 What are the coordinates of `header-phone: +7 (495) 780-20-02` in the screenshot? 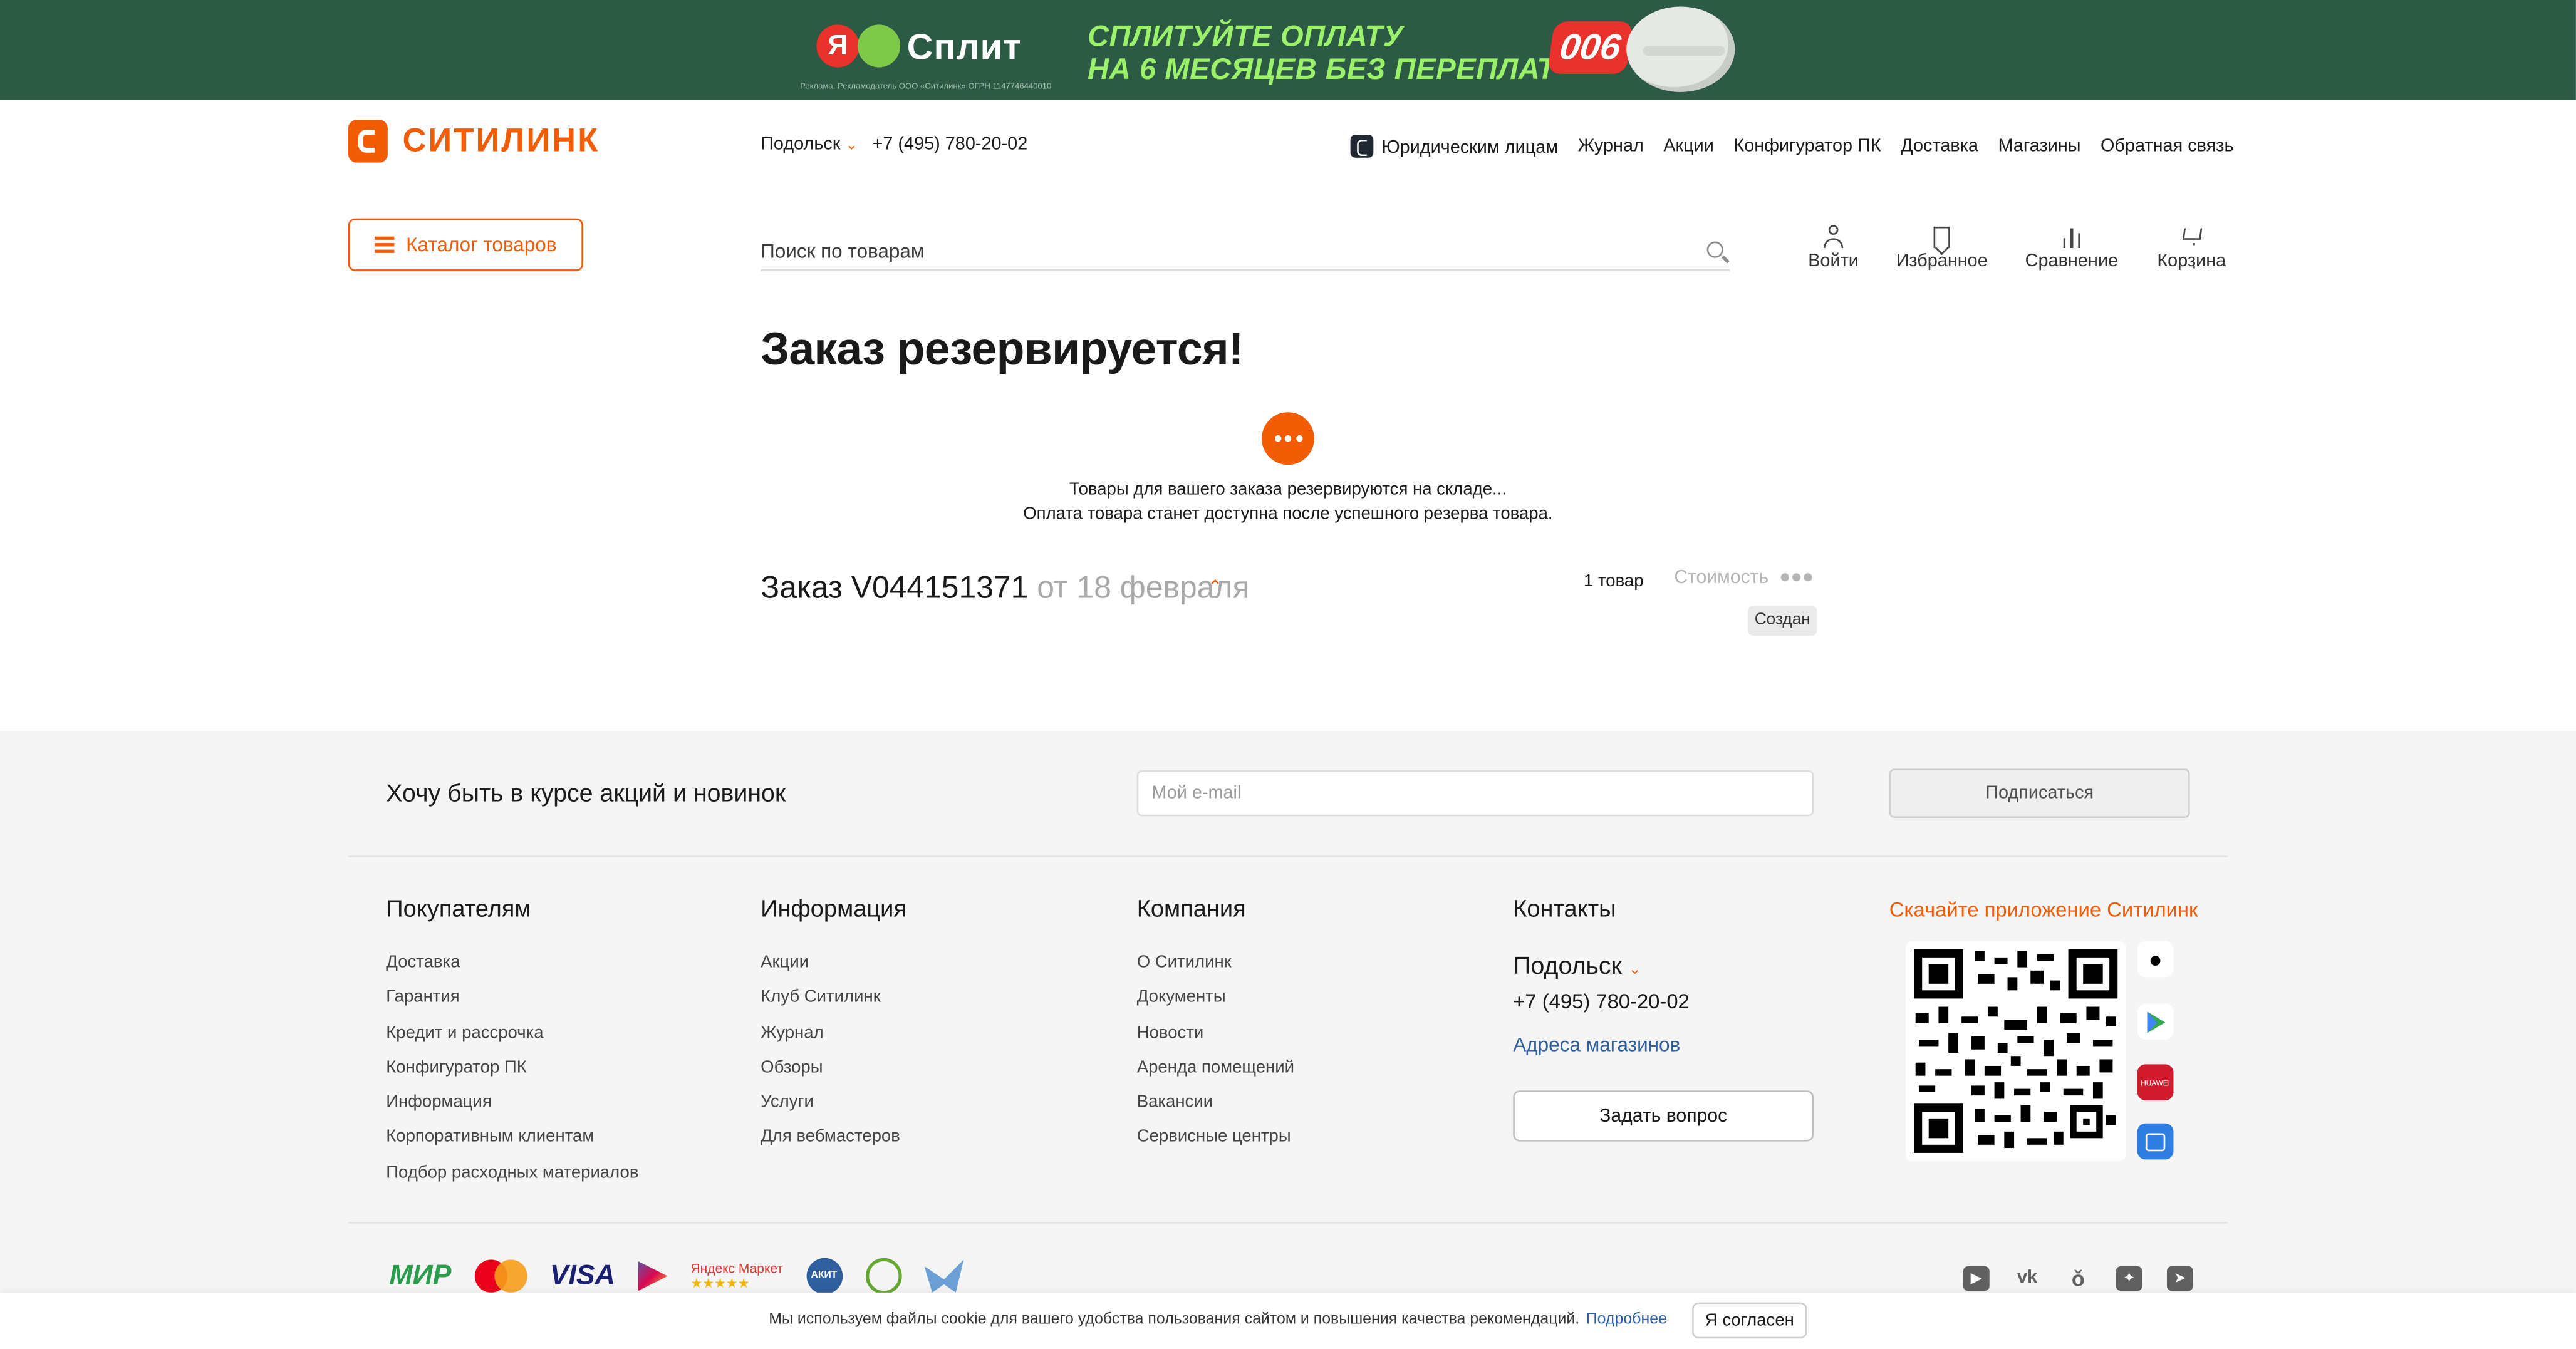 It's located at (949, 144).